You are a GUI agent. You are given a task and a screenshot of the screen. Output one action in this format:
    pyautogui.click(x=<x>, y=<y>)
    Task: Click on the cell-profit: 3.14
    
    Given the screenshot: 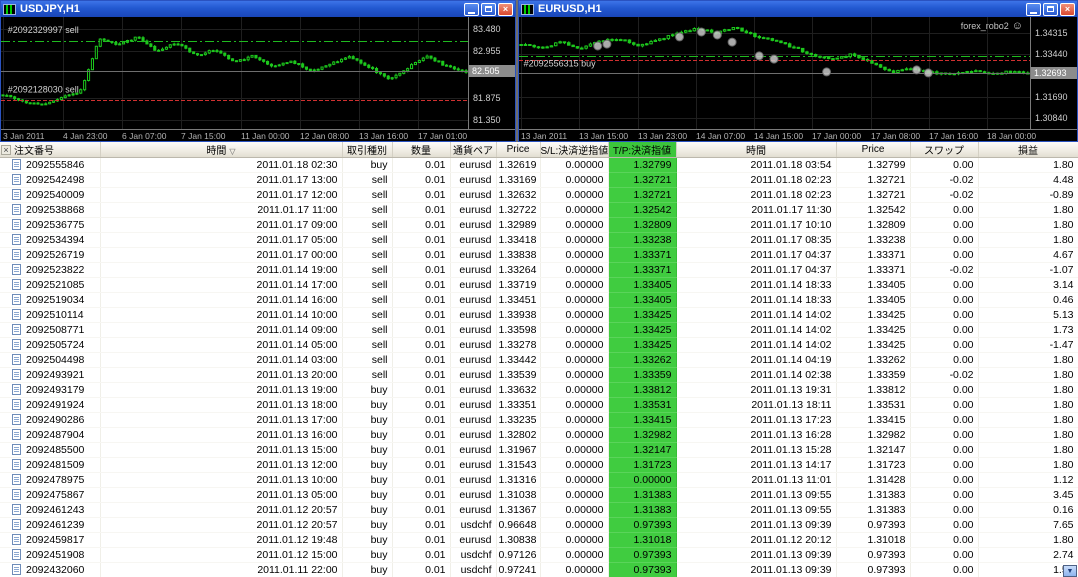 What is the action you would take?
    pyautogui.click(x=1028, y=285)
    